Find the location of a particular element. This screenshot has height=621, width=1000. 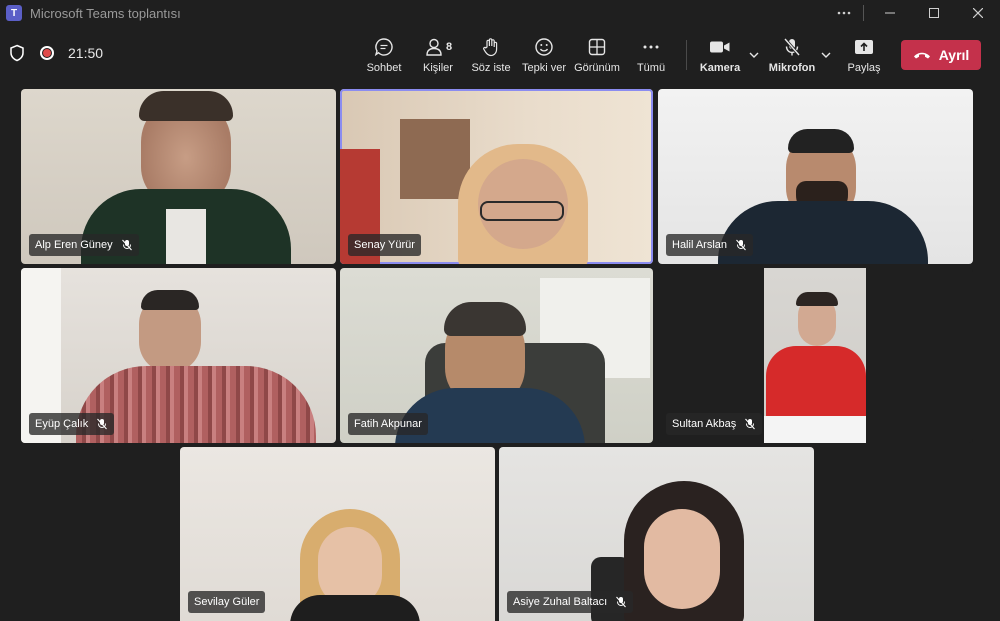

participant-name: Sultan Akbaş is located at coordinates (704, 424).